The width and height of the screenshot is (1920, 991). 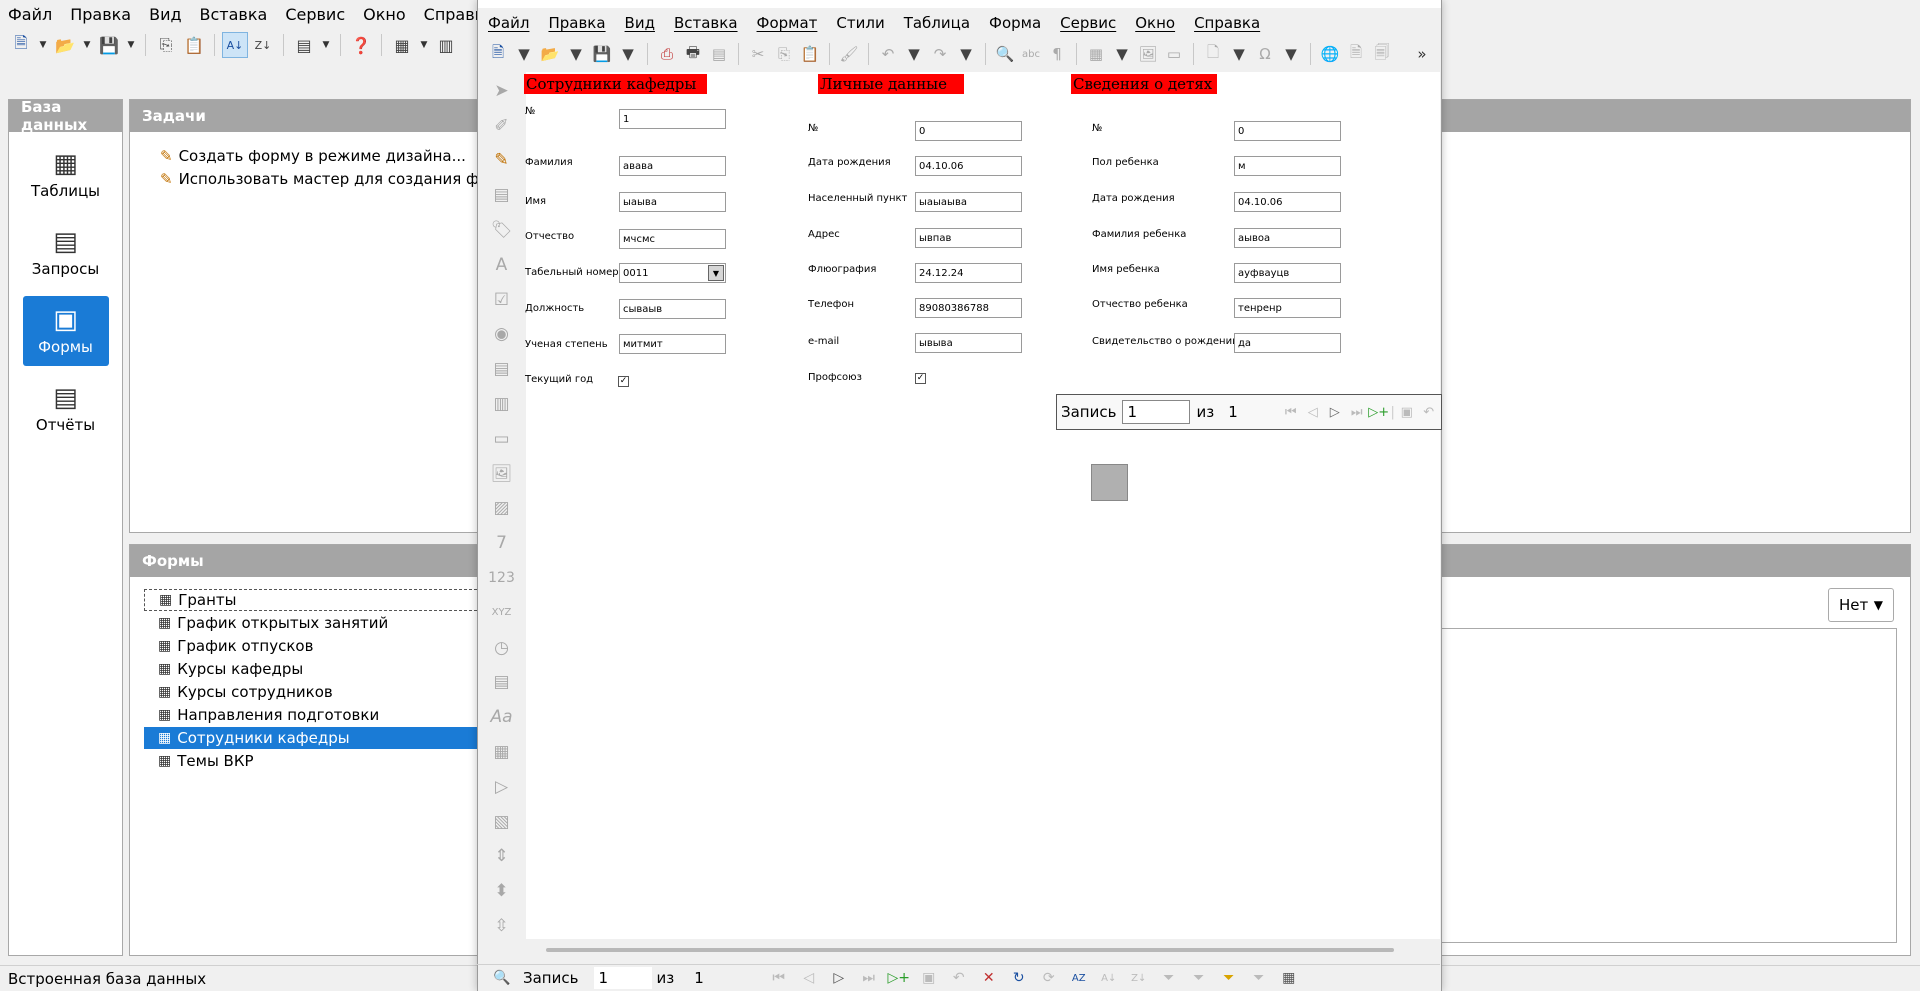 What do you see at coordinates (787, 23) in the screenshot?
I see `menu-format: Формат` at bounding box center [787, 23].